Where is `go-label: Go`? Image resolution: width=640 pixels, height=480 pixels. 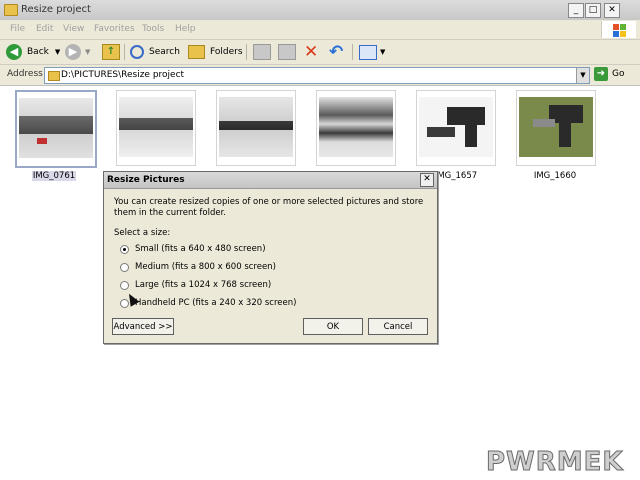 go-label: Go is located at coordinates (618, 74).